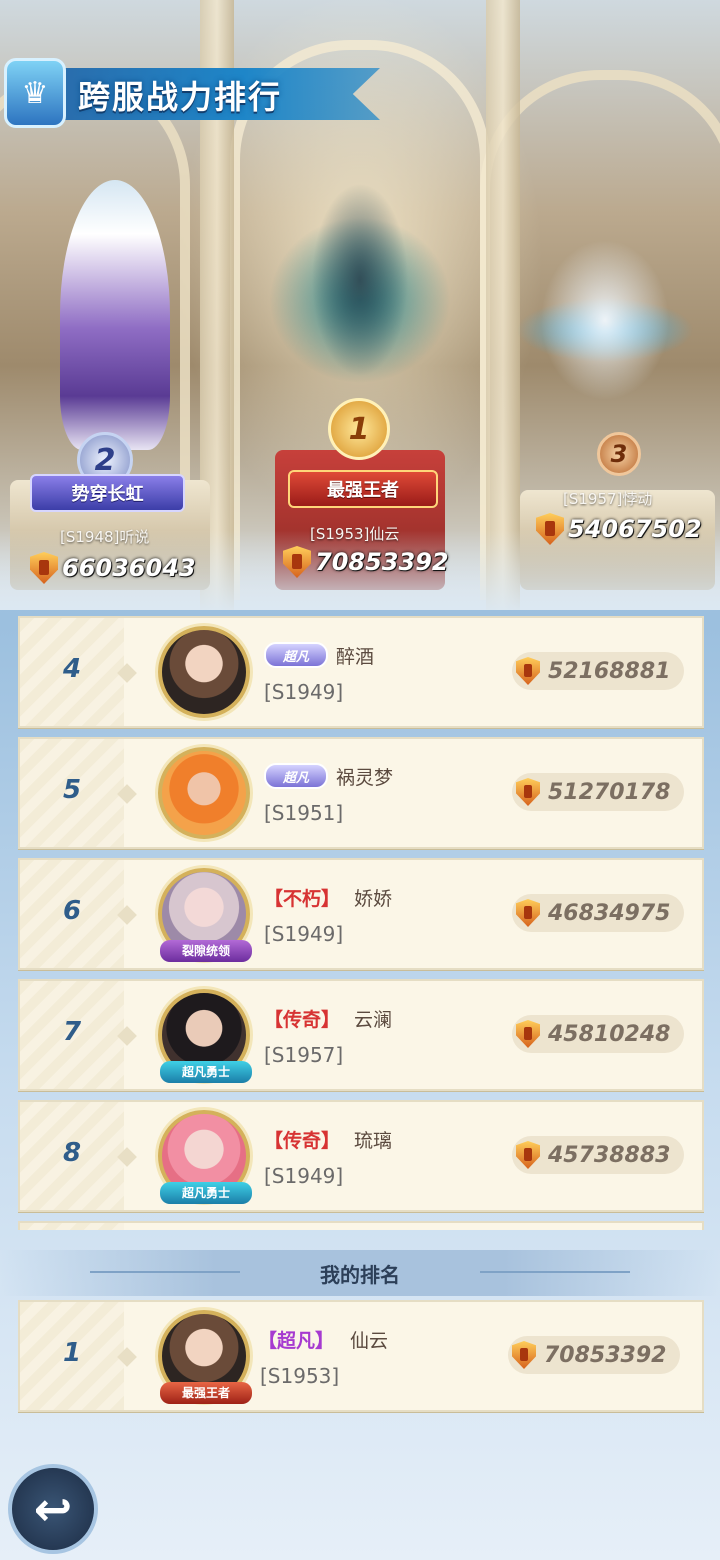 The height and width of the screenshot is (1560, 720). What do you see at coordinates (361, 1225) in the screenshot?
I see `list-item-partial` at bounding box center [361, 1225].